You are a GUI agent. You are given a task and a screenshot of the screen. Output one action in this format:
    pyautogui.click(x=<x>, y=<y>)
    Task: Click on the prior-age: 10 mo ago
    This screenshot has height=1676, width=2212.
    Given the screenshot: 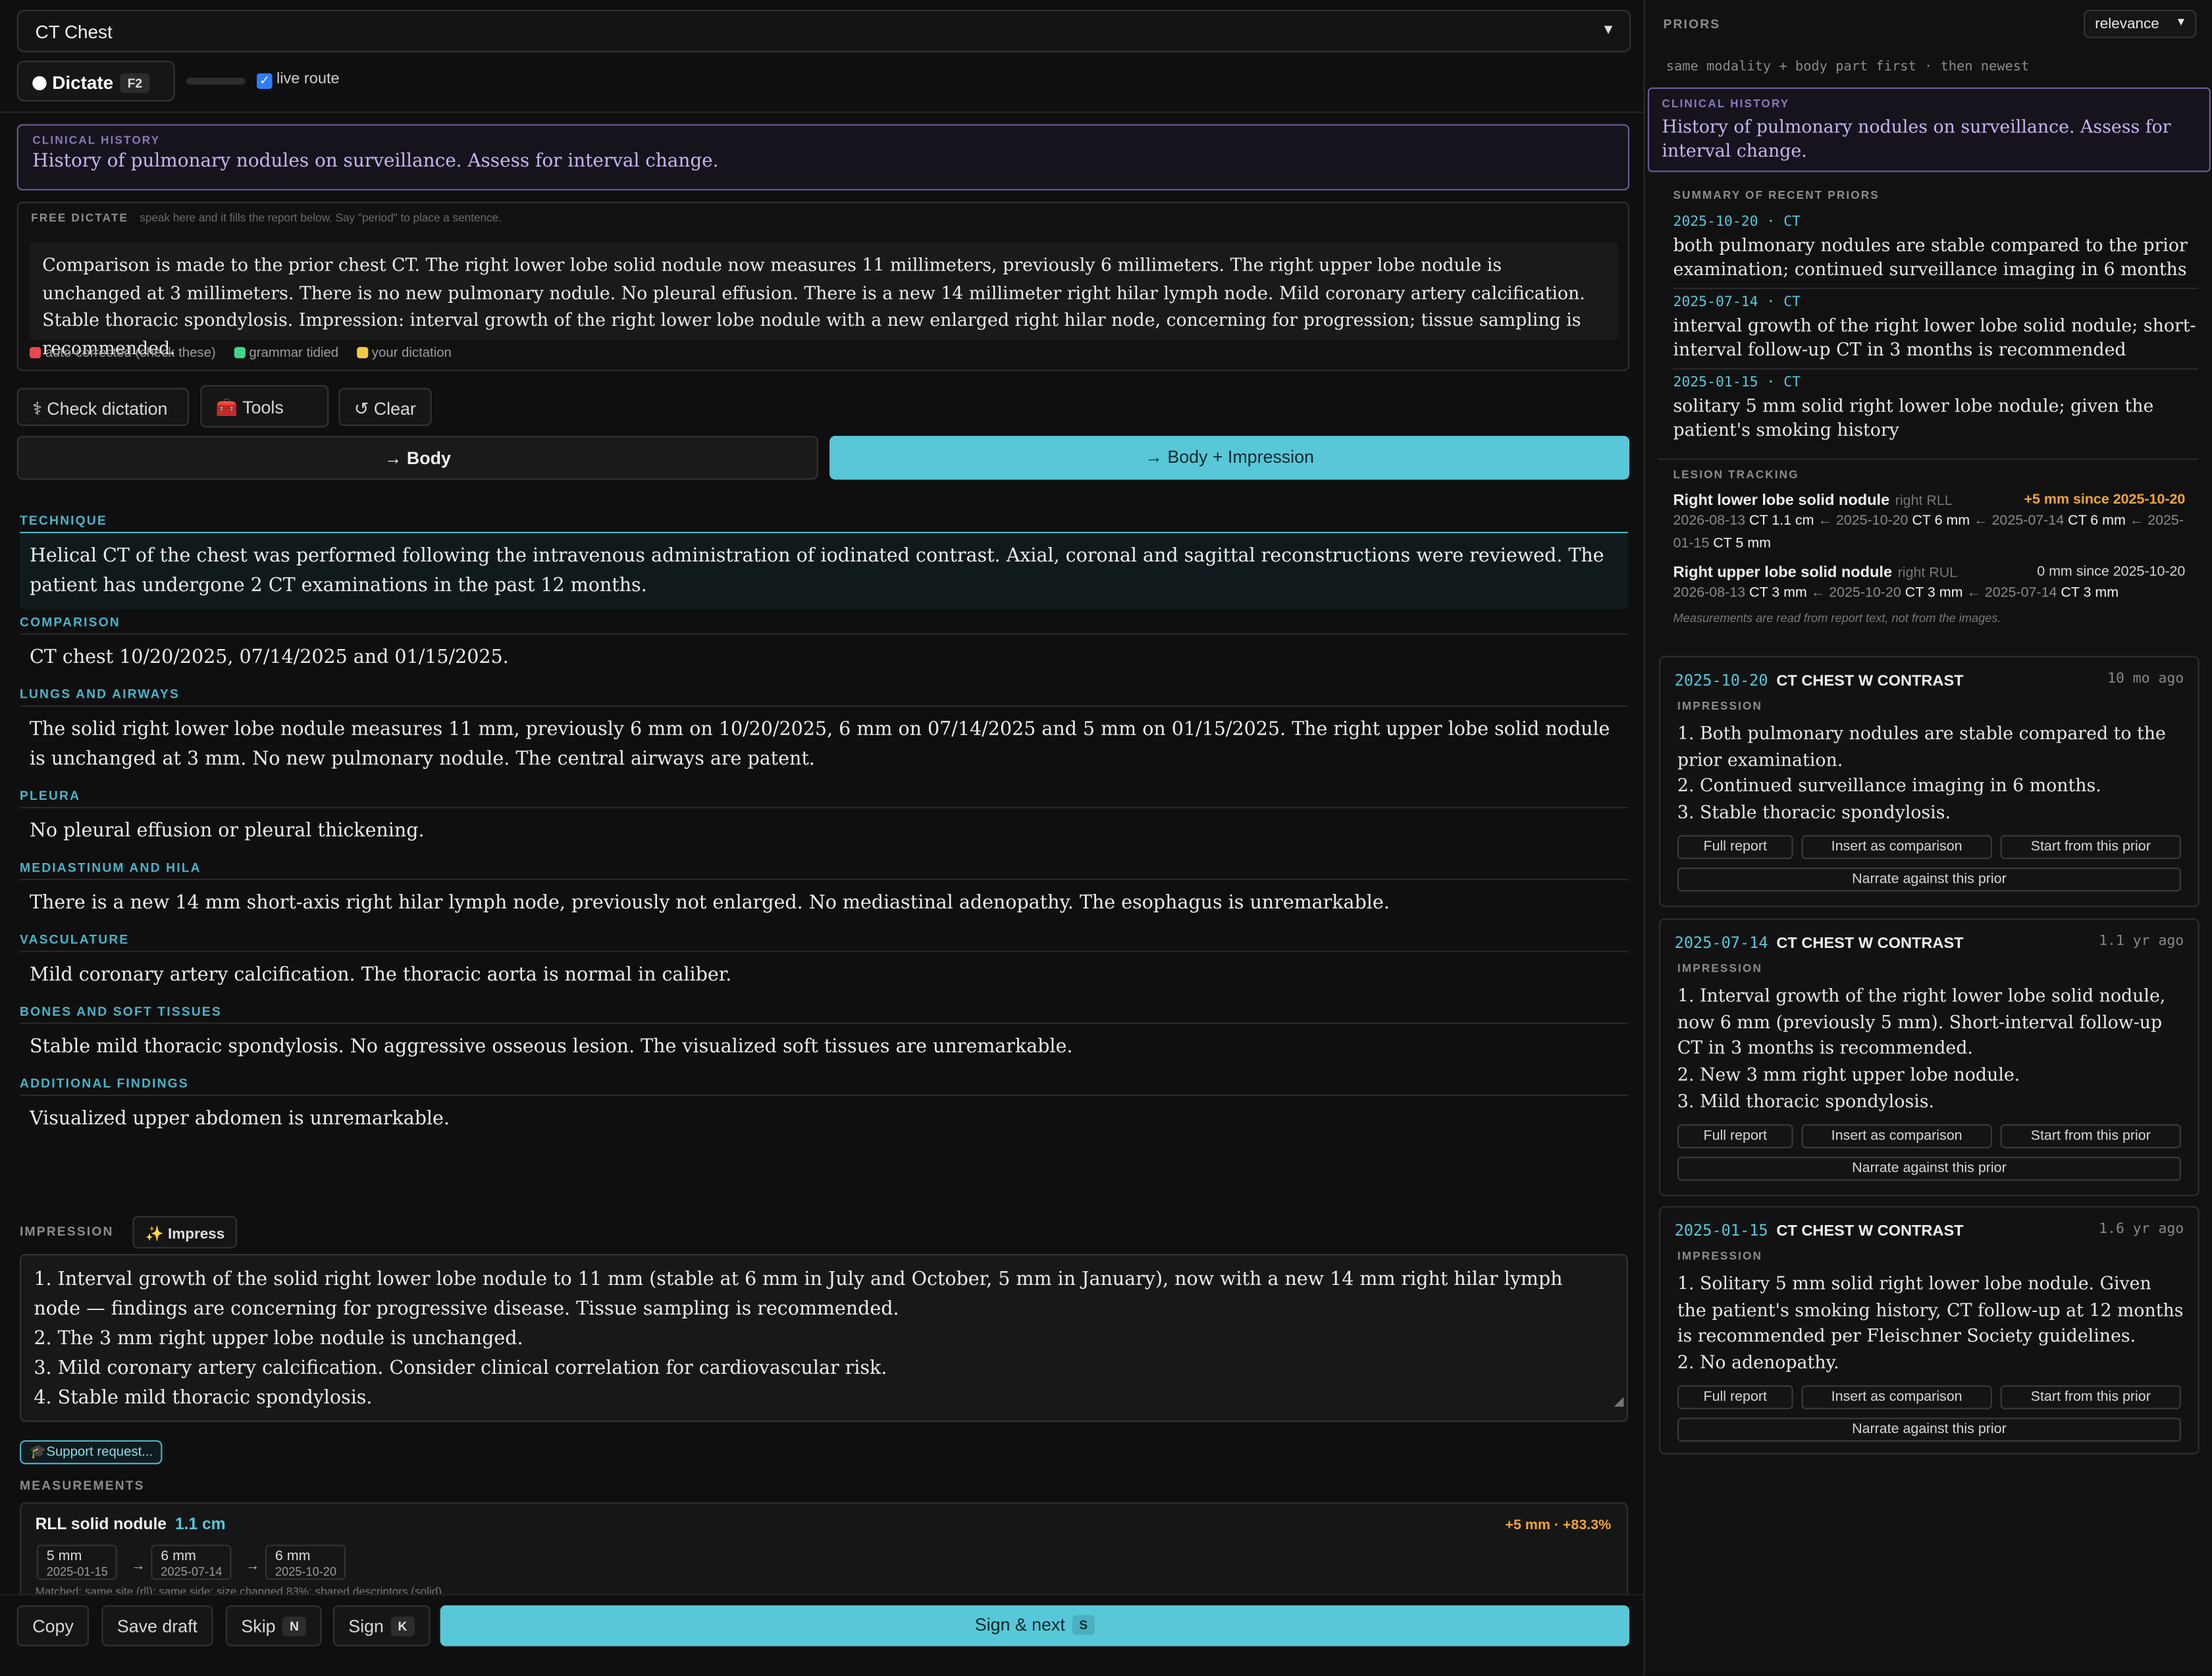 What is the action you would take?
    pyautogui.click(x=2145, y=679)
    